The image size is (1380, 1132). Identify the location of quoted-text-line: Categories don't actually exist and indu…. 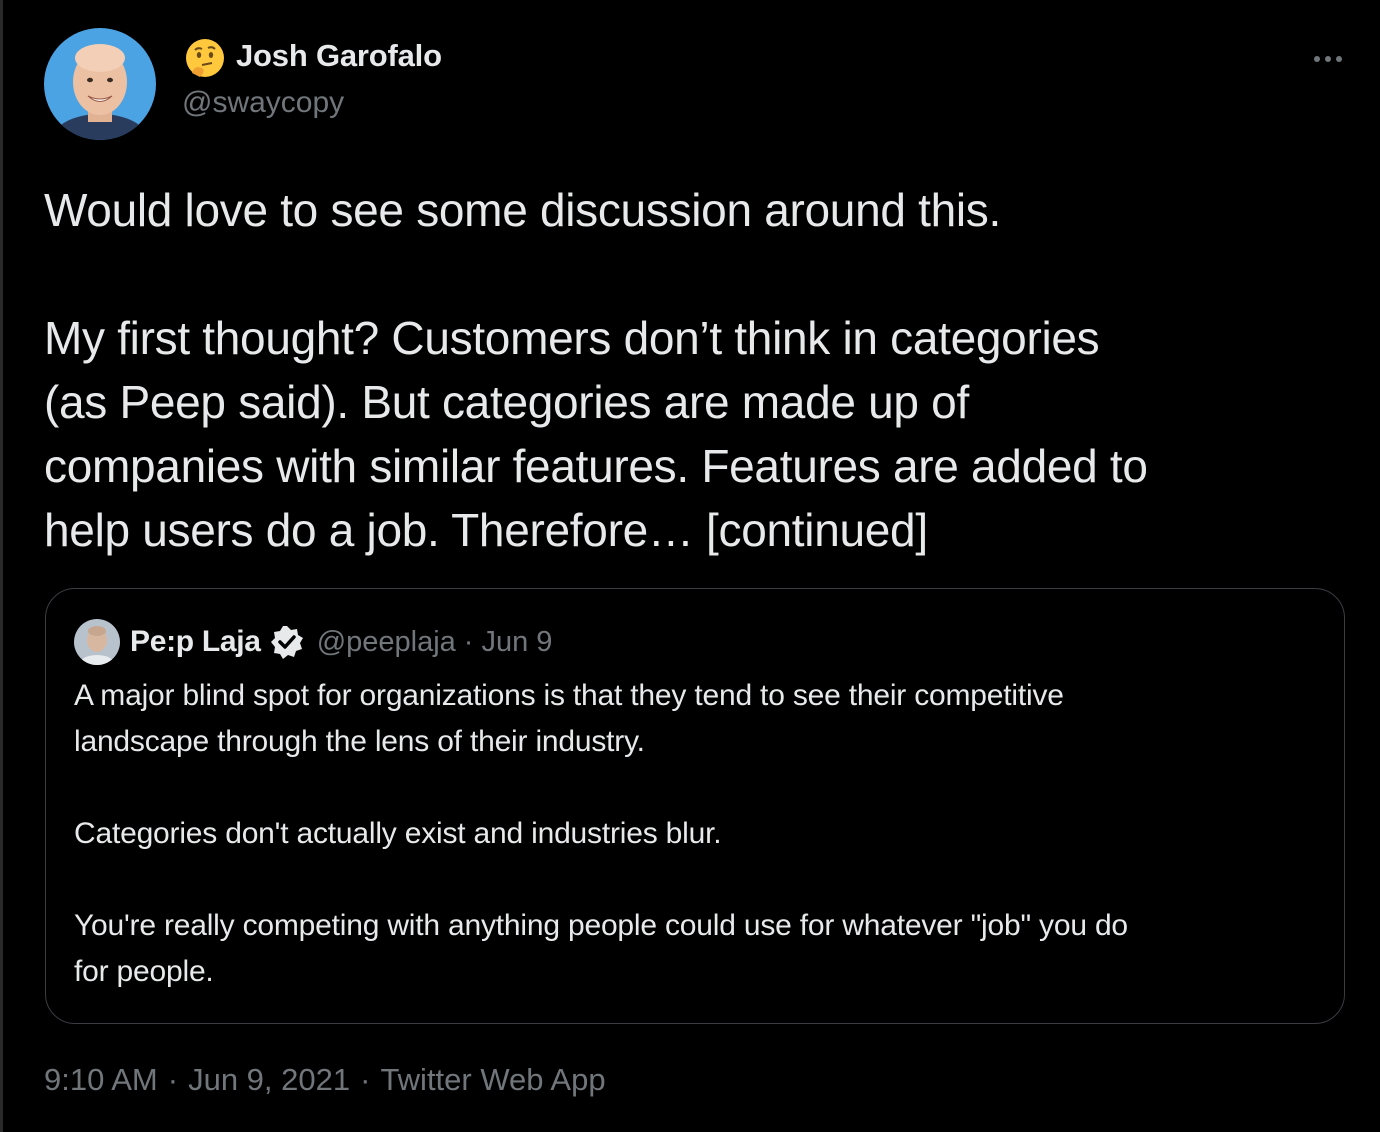
(398, 833).